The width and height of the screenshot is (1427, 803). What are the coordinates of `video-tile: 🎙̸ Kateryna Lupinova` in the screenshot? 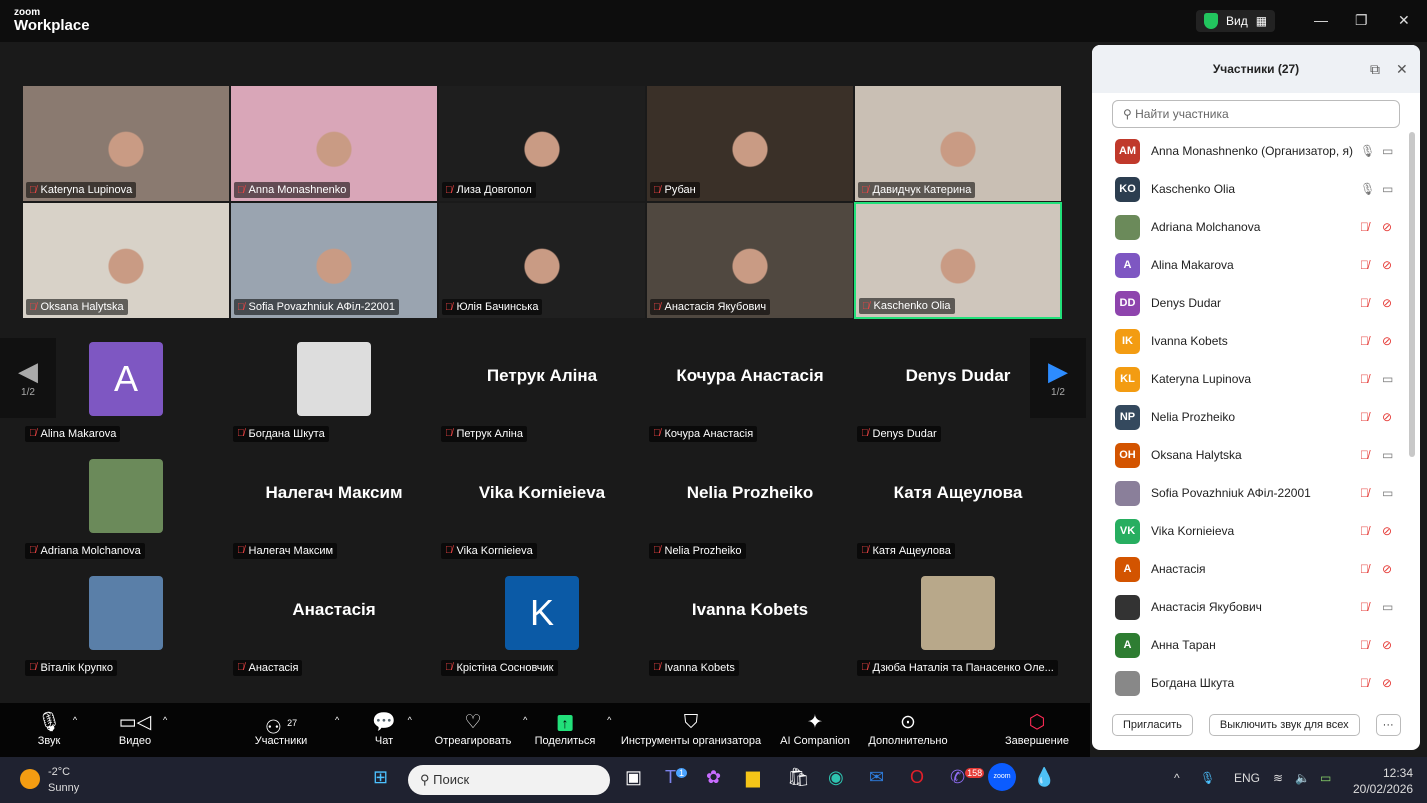 It's located at (126, 143).